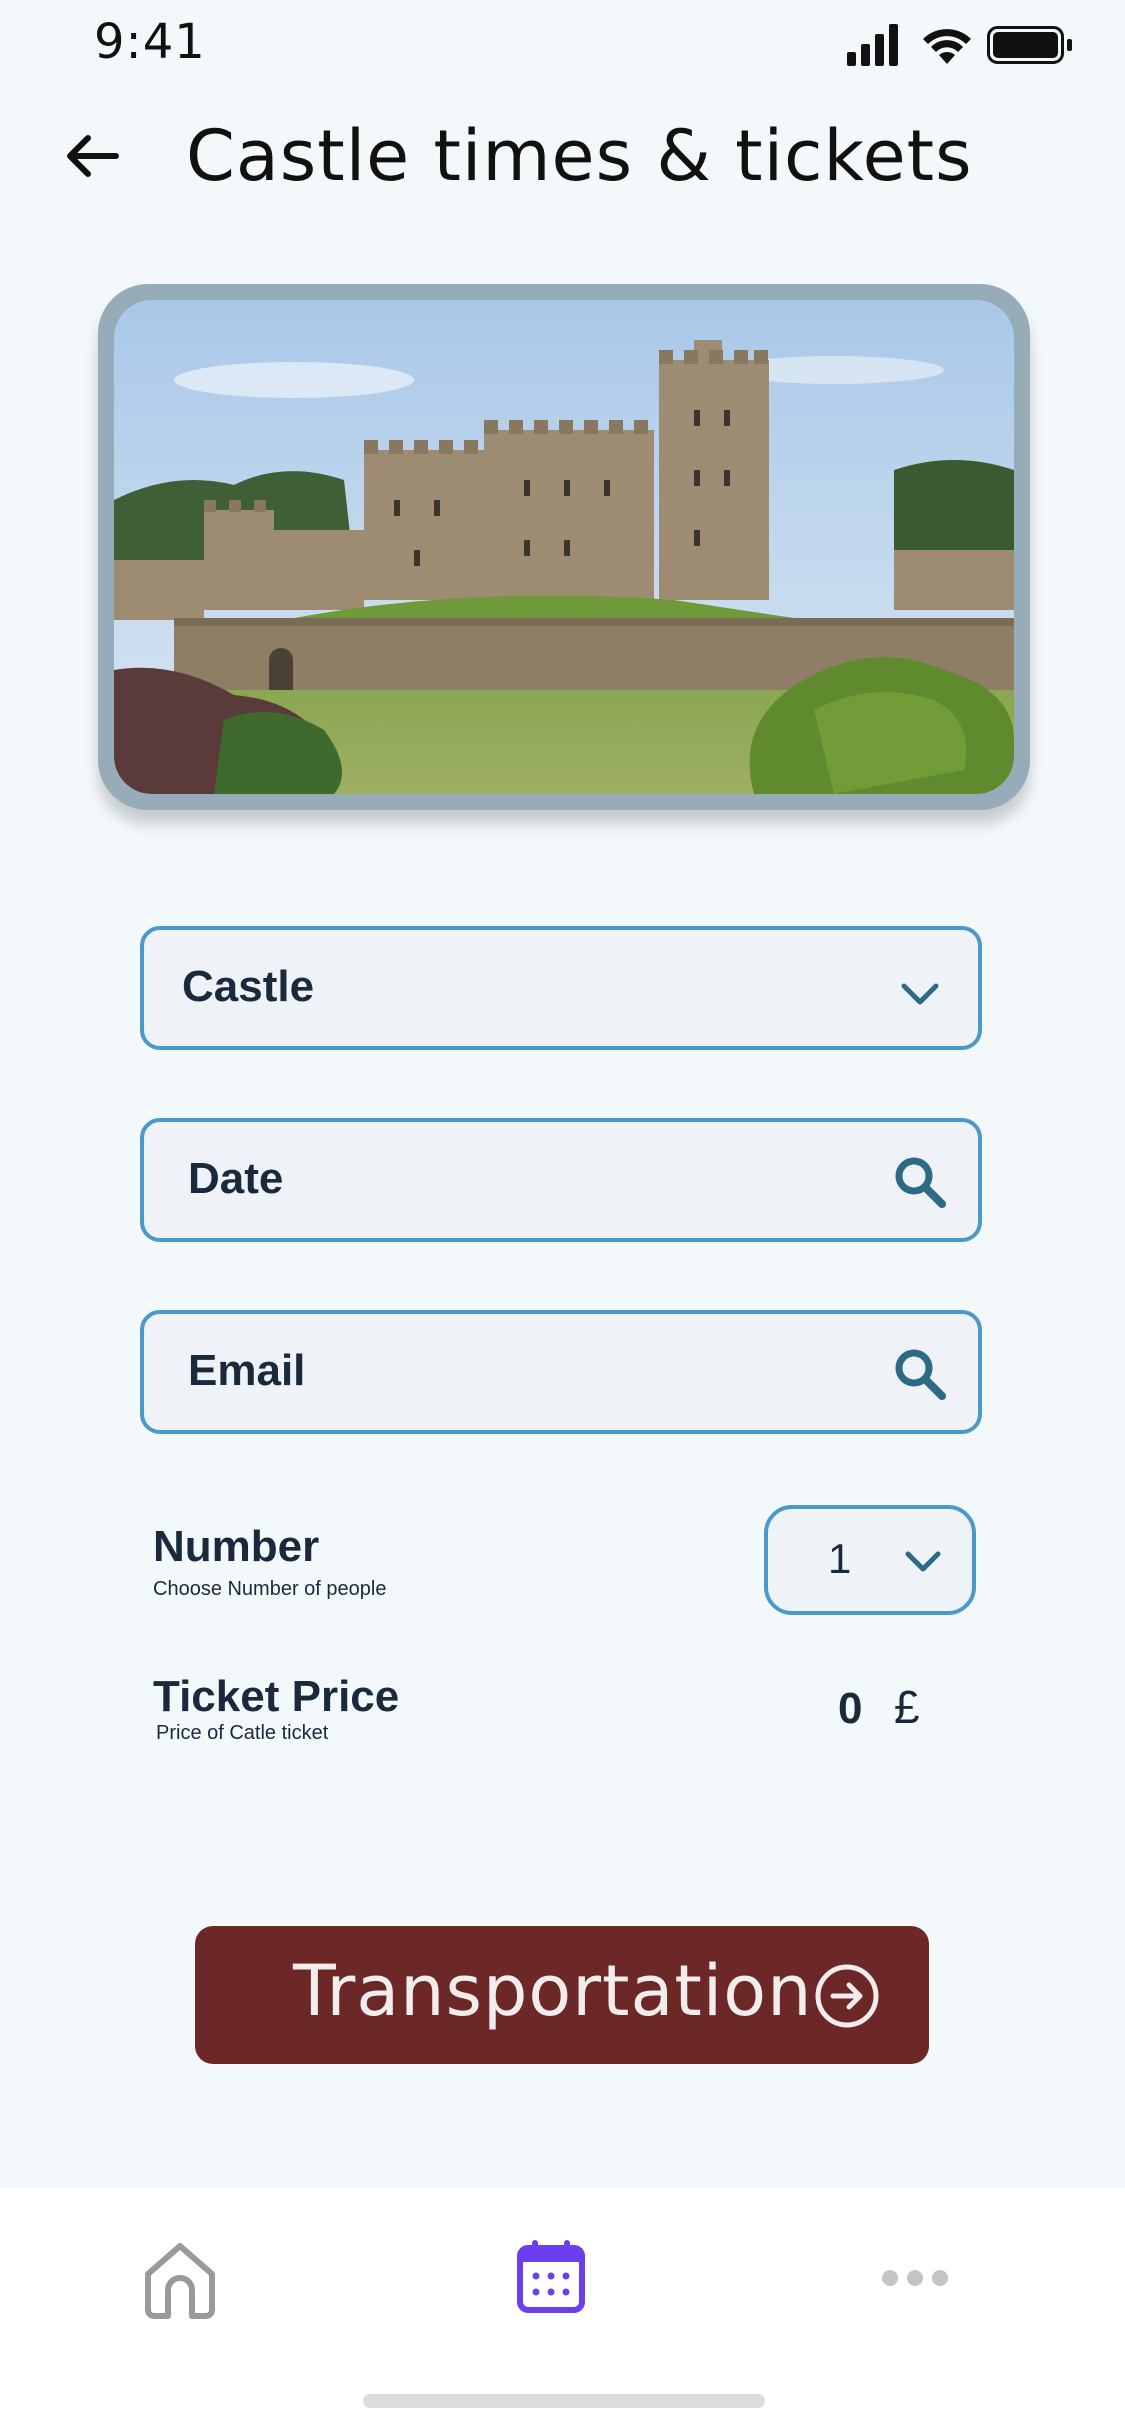 The height and width of the screenshot is (2436, 1125). What do you see at coordinates (872, 45) in the screenshot?
I see `signal-icon` at bounding box center [872, 45].